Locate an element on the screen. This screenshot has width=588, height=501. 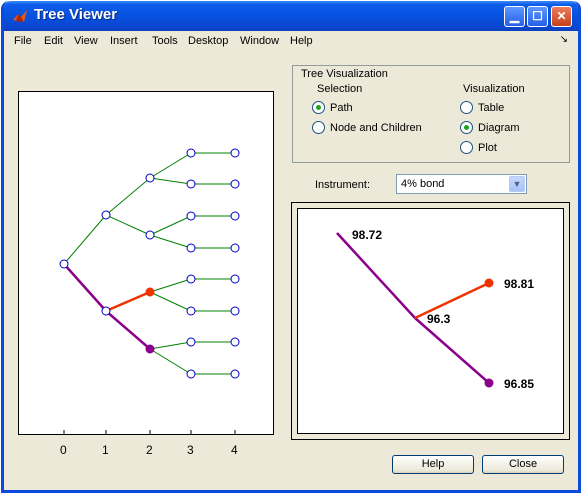
menu-help: Help is located at coordinates (301, 41).